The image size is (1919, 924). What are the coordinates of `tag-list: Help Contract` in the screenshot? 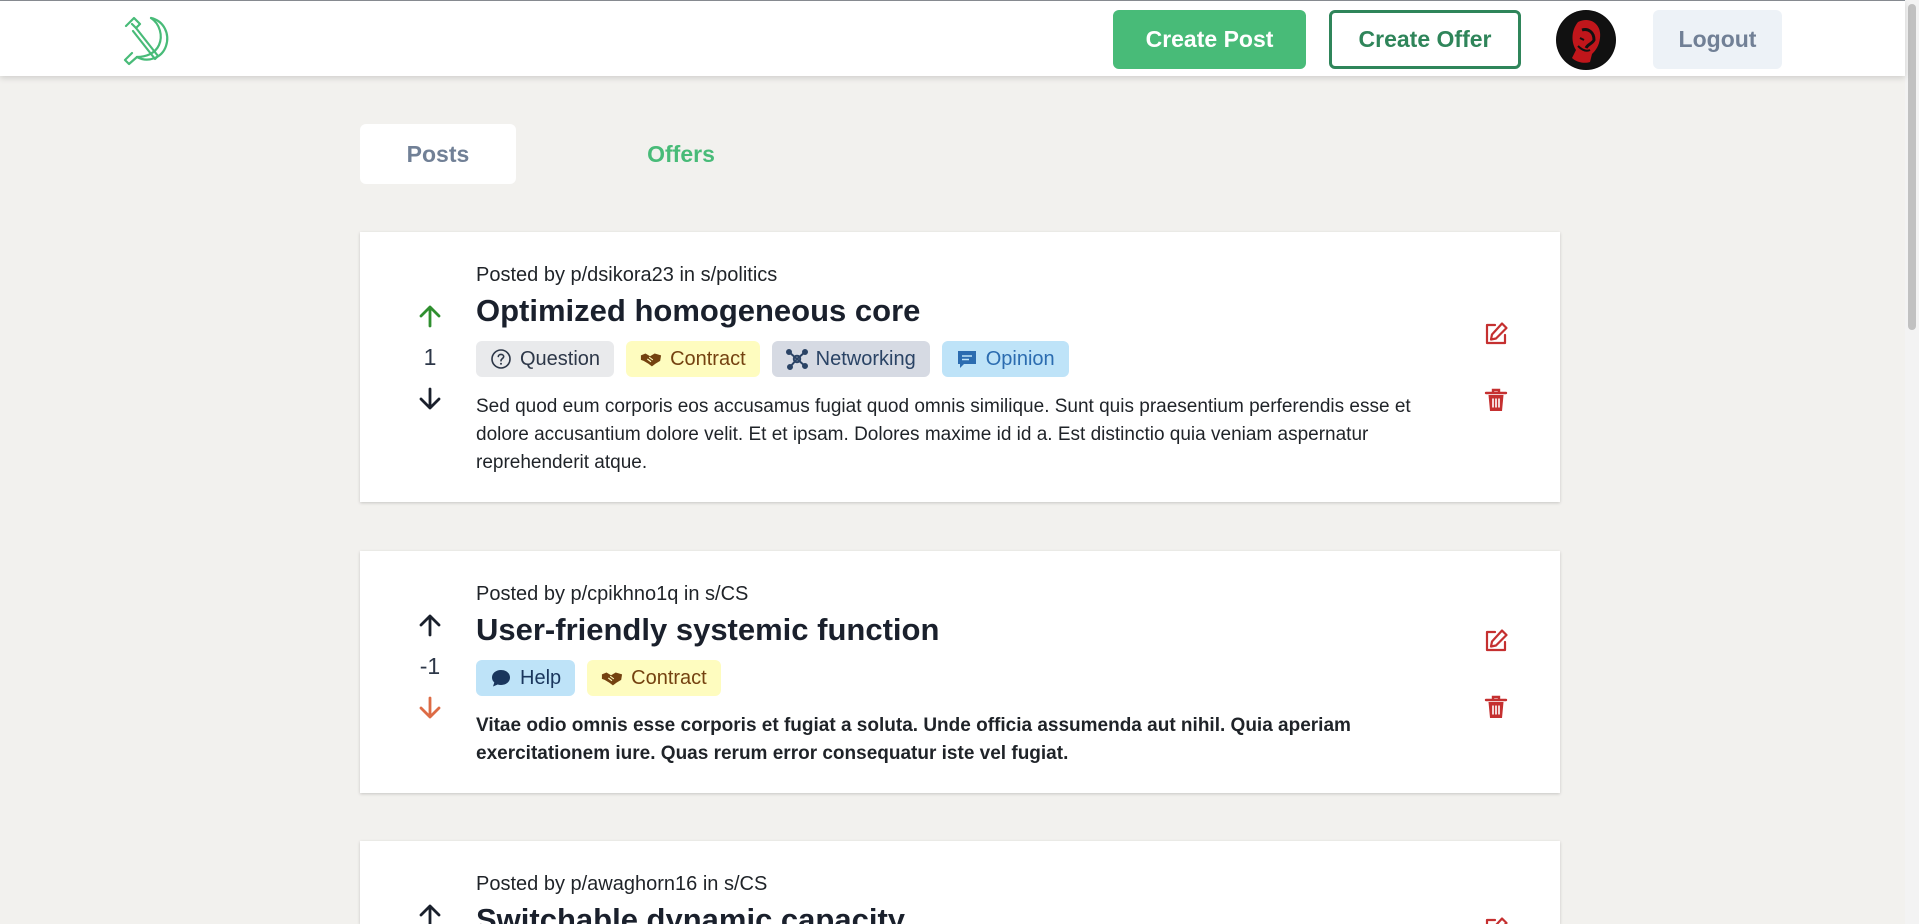 It's located at (958, 678).